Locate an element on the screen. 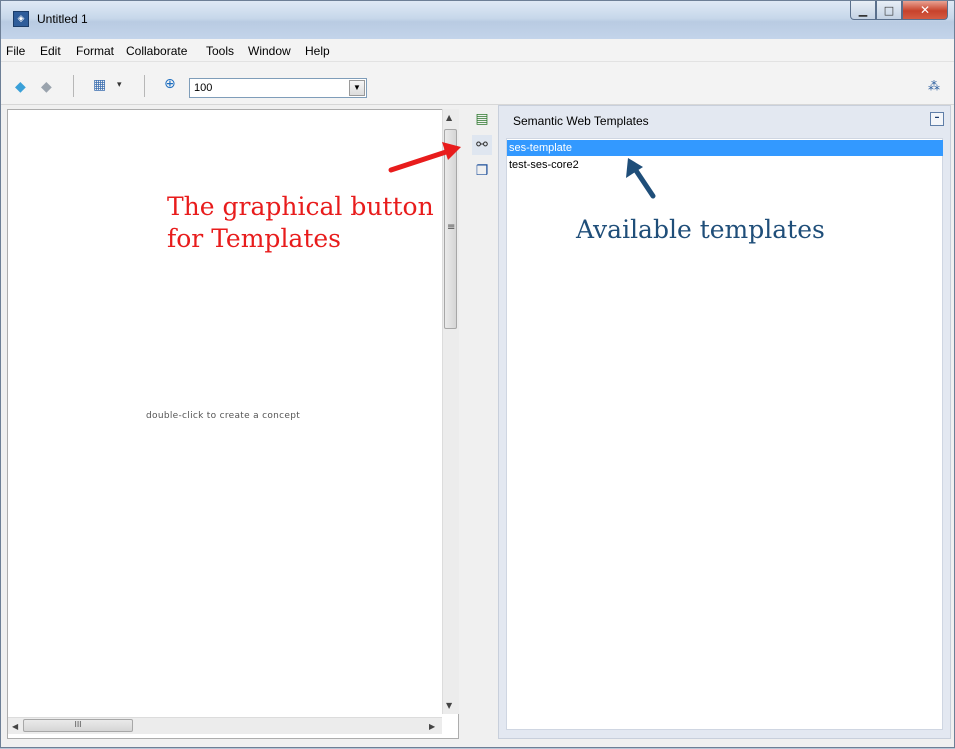 The image size is (955, 749). annotation-arrows is located at coordinates (522, 170).